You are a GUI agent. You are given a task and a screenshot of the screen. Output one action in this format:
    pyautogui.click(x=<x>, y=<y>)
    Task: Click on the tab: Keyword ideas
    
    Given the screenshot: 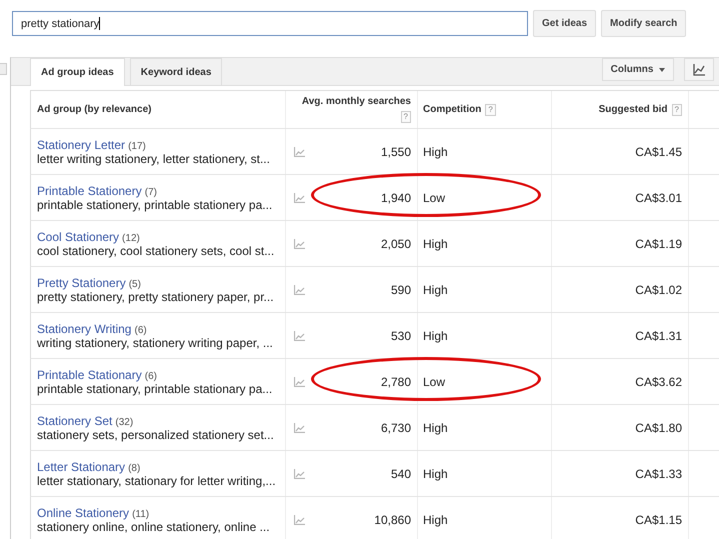 What is the action you would take?
    pyautogui.click(x=176, y=71)
    